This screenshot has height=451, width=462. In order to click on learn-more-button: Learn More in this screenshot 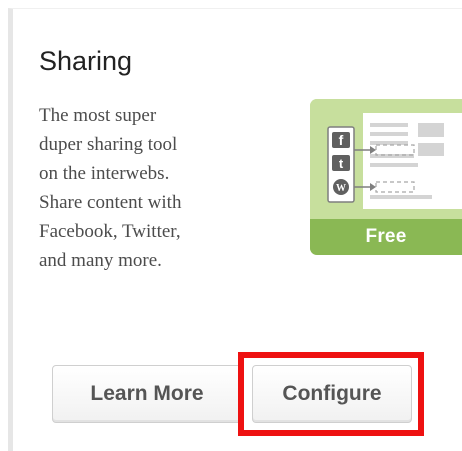, I will do `click(147, 394)`.